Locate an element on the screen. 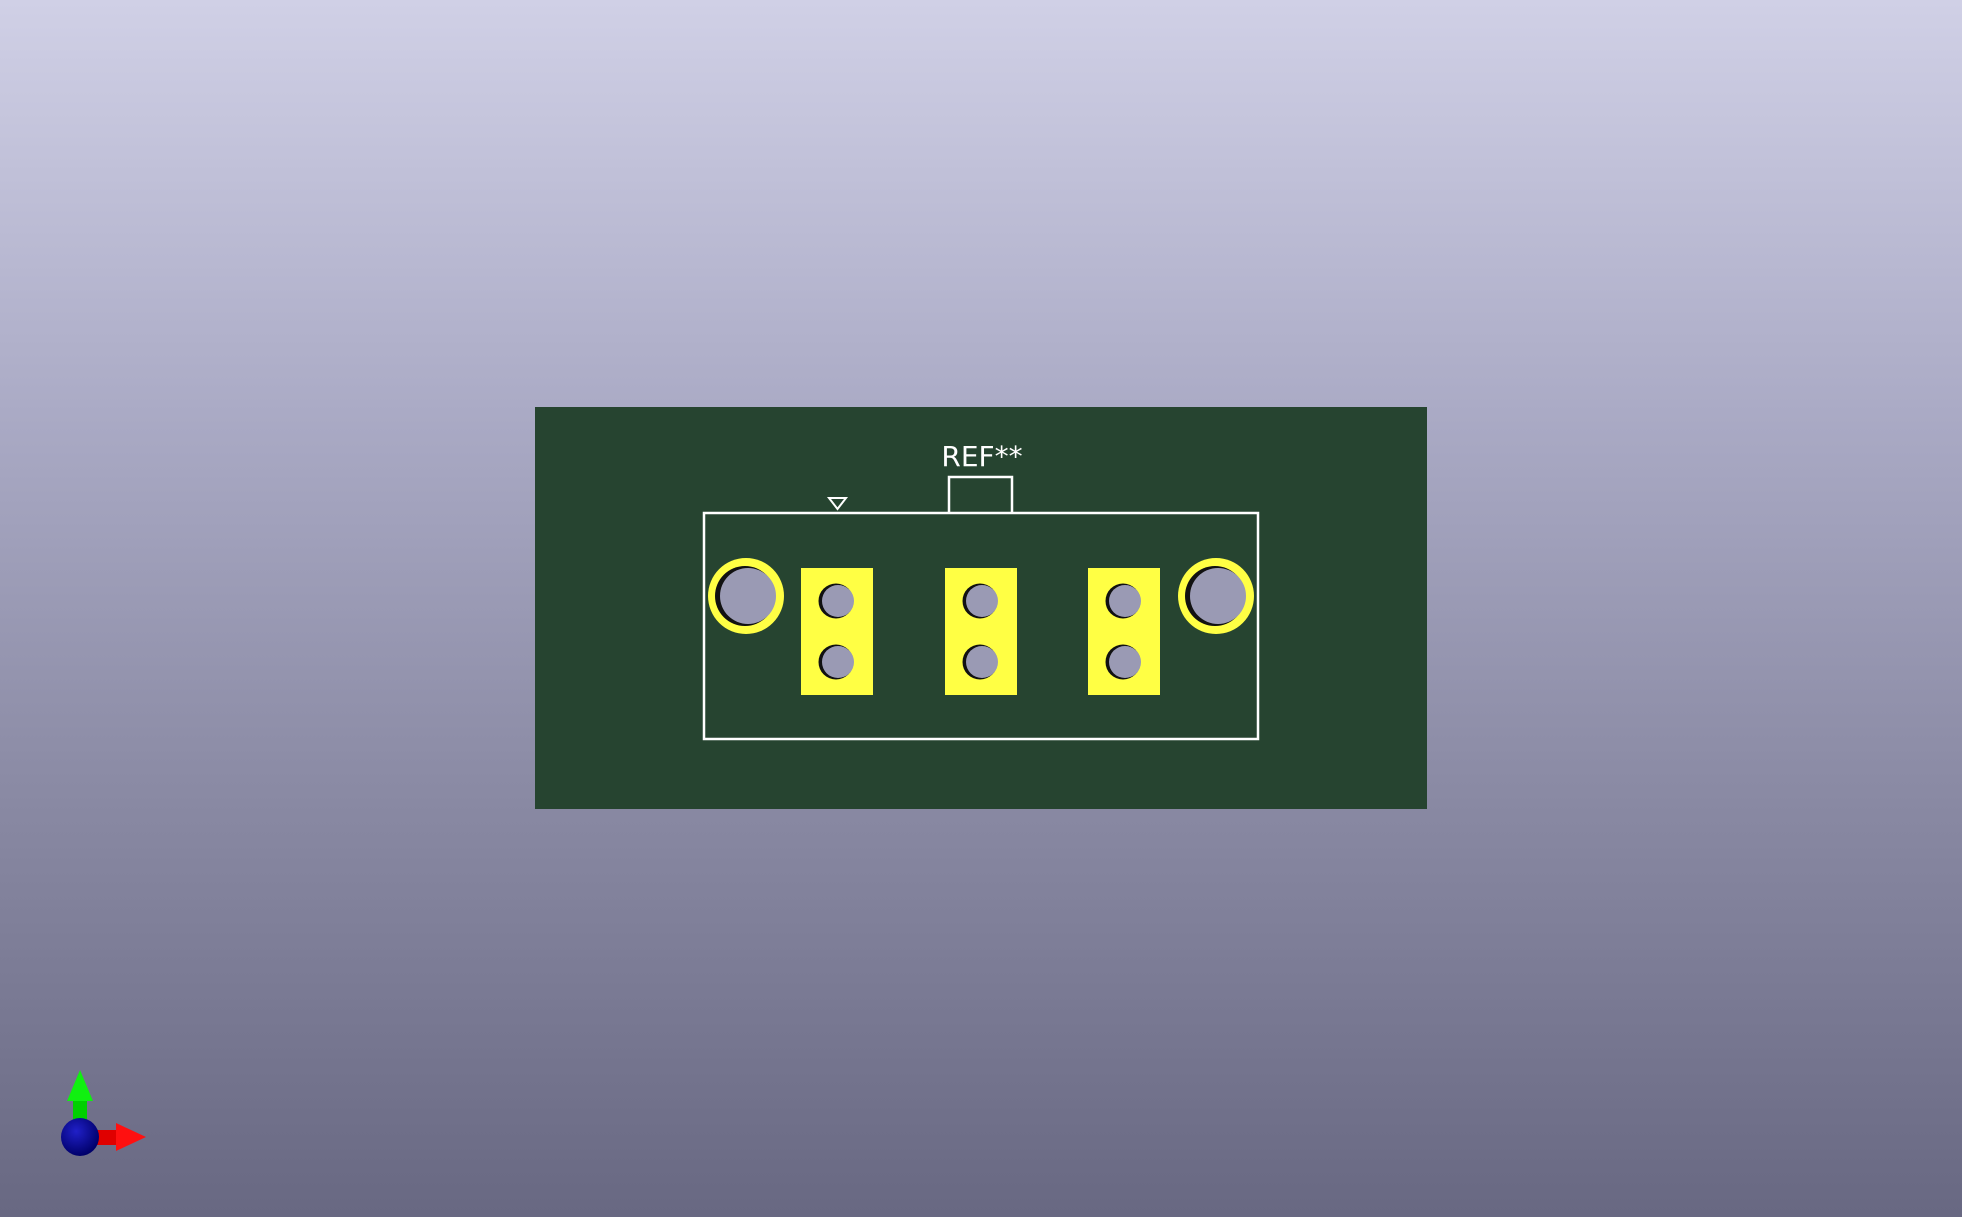 The image size is (1962, 1217). z-axis-sphere is located at coordinates (80, 1137).